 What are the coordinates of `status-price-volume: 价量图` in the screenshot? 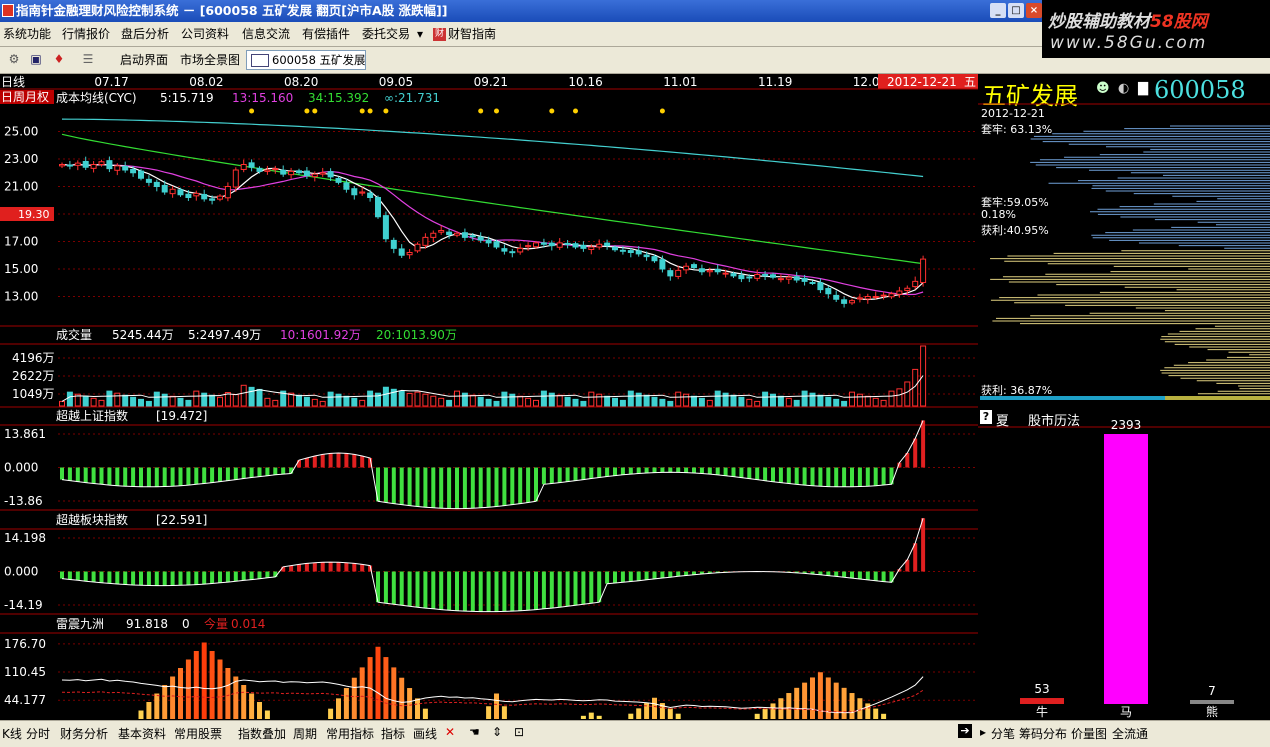 It's located at (1089, 733).